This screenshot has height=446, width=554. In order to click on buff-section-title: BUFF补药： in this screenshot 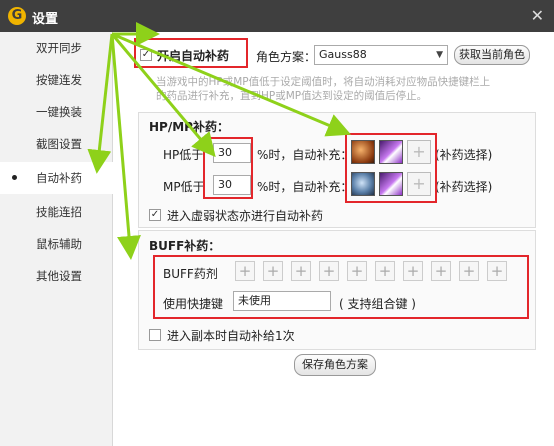, I will do `click(185, 246)`.